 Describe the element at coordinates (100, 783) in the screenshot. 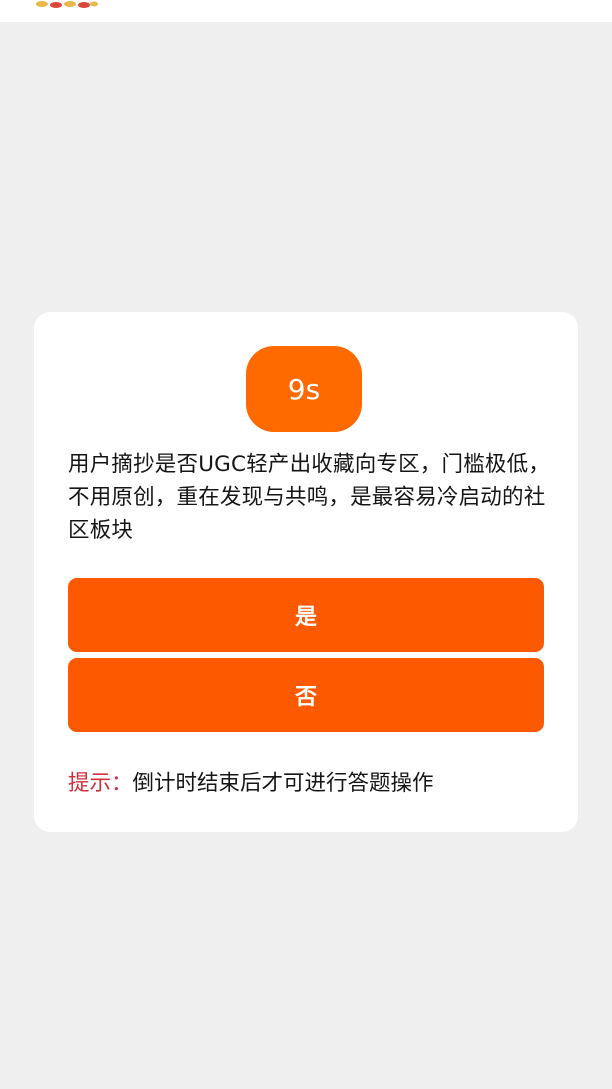

I see `hint-label: 提示：` at that location.